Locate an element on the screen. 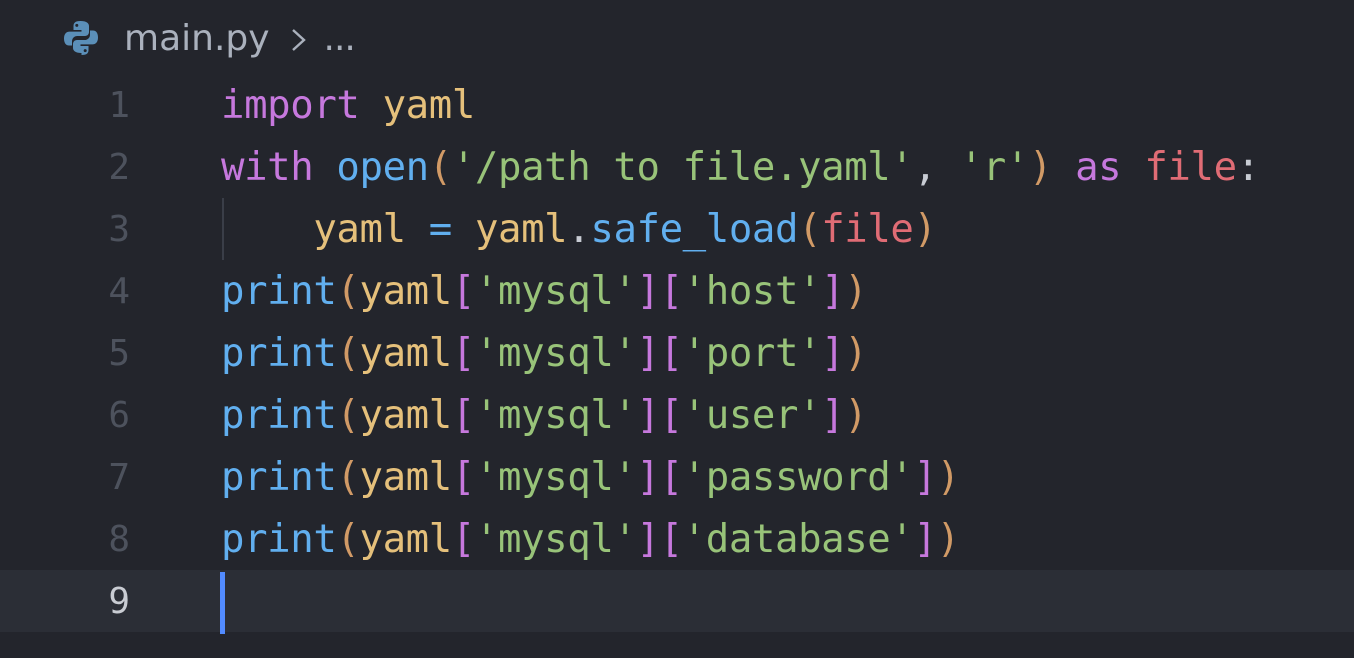 This screenshot has height=658, width=1354. code-token: 'host' is located at coordinates (752, 291).